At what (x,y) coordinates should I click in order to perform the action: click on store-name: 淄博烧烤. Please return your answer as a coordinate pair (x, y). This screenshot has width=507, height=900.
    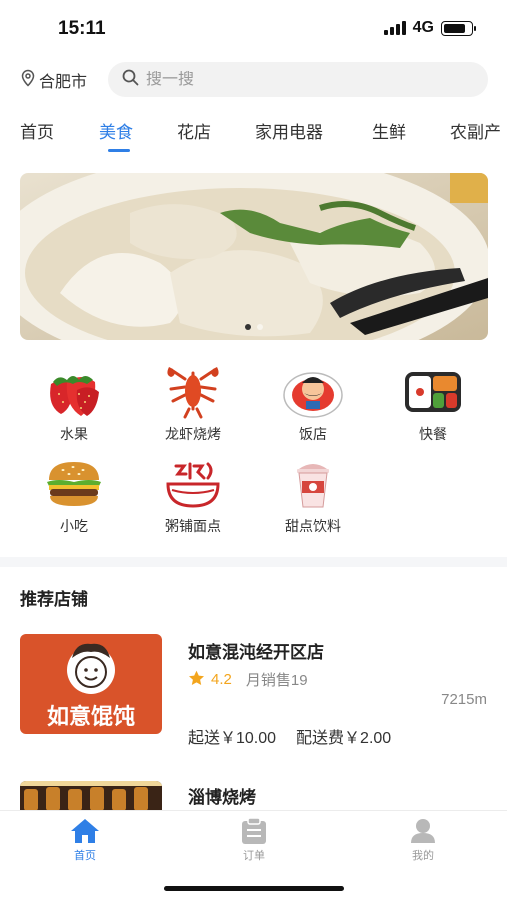
    Looking at the image, I should click on (222, 797).